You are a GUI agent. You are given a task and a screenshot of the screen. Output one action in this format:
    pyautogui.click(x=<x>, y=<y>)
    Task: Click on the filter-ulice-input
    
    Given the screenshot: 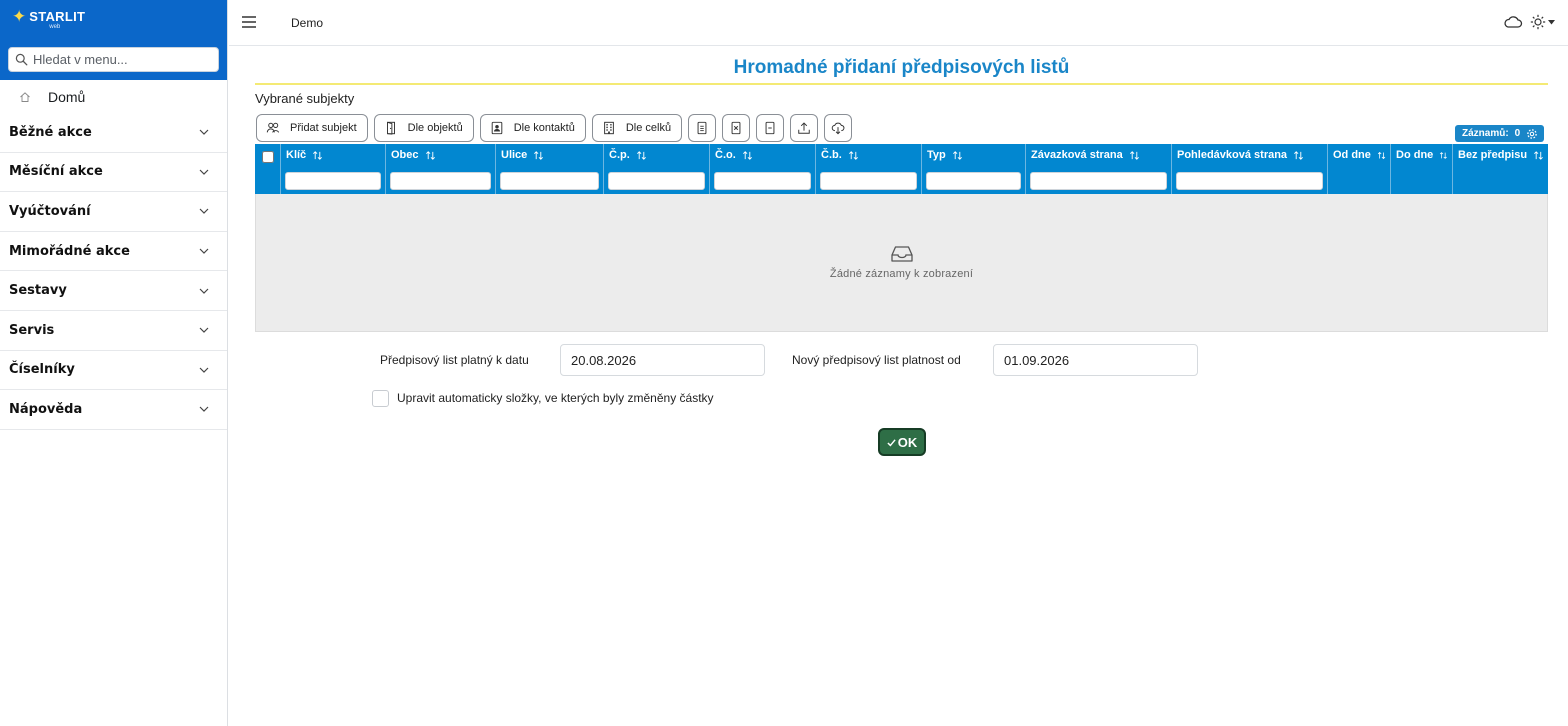 What is the action you would take?
    pyautogui.click(x=549, y=181)
    